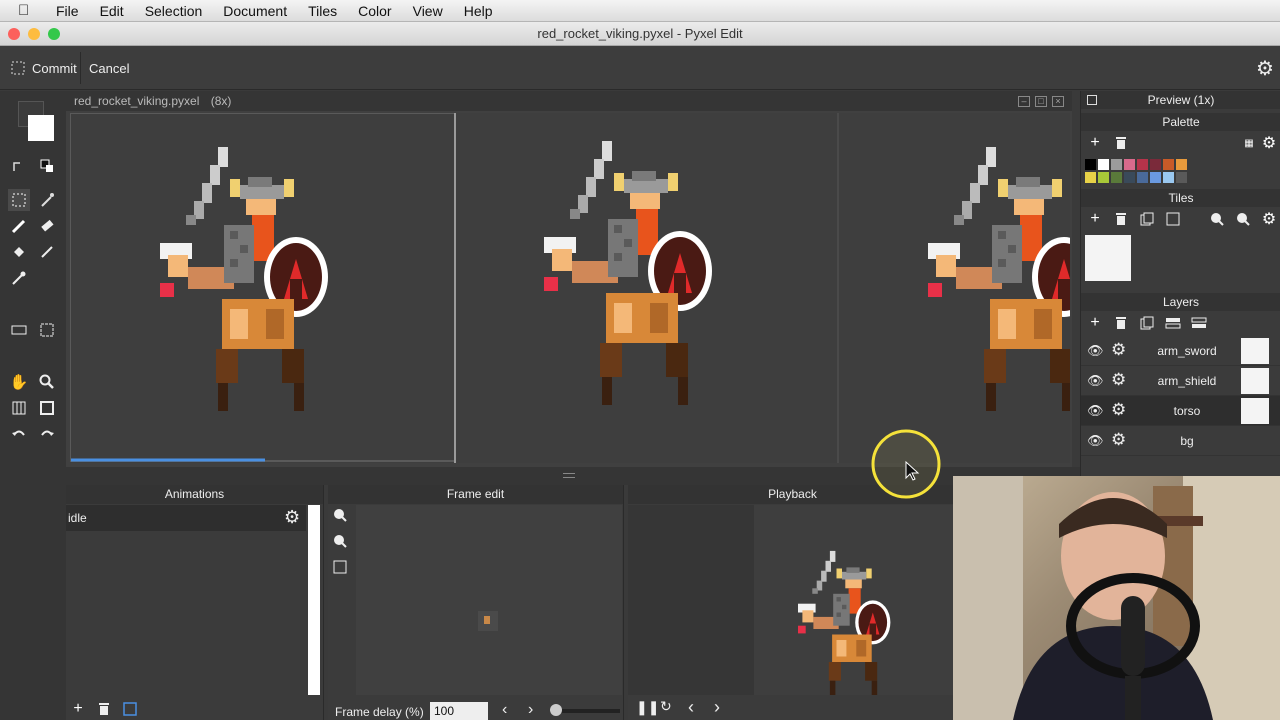  I want to click on hand-icon: ✋, so click(19, 382).